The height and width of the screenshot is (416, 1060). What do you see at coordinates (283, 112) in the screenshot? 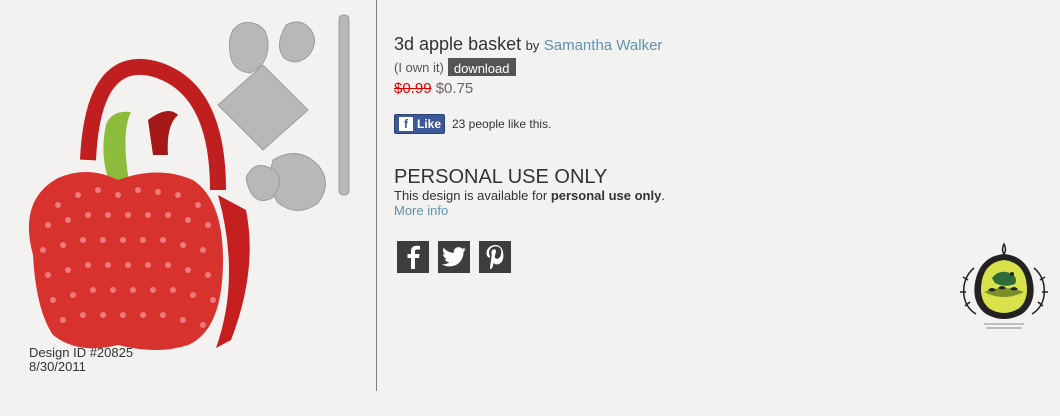
I see `template-pieces` at bounding box center [283, 112].